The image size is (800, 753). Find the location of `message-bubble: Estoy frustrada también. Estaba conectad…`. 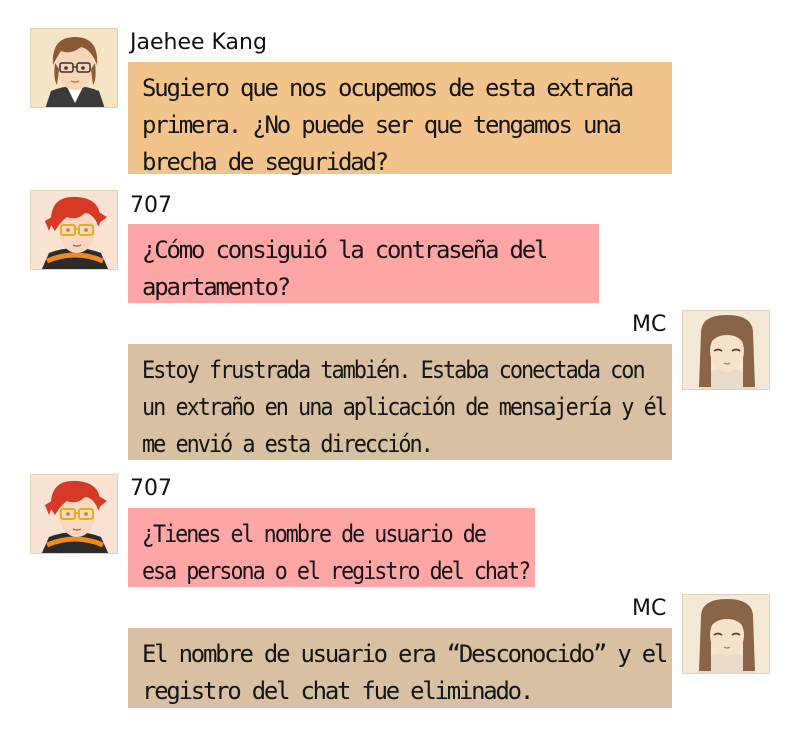

message-bubble: Estoy frustrada también. Estaba conectad… is located at coordinates (400, 402).